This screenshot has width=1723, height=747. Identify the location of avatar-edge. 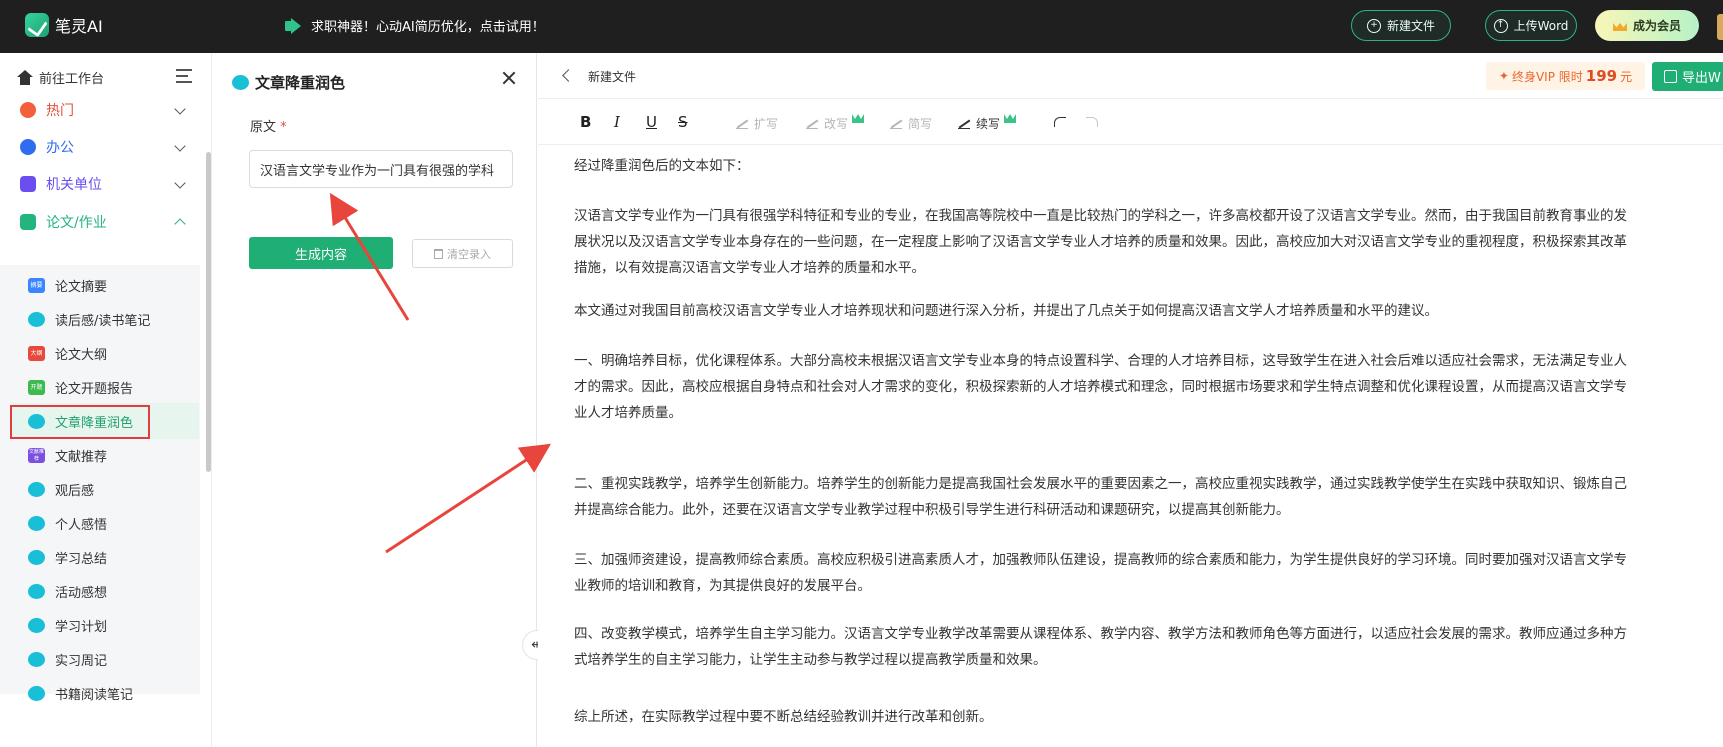
(1720, 27).